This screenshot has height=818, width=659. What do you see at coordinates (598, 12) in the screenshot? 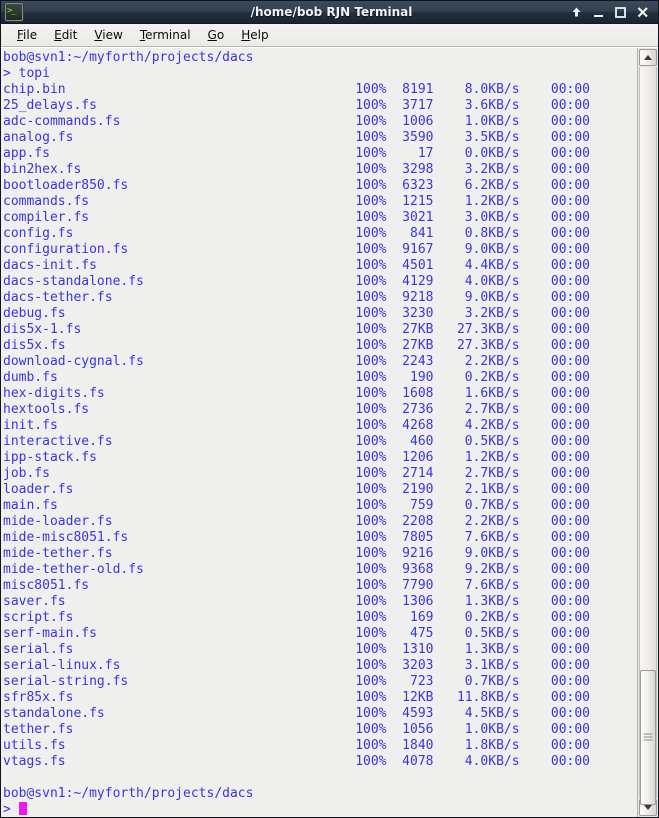
I see `minimize-button` at bounding box center [598, 12].